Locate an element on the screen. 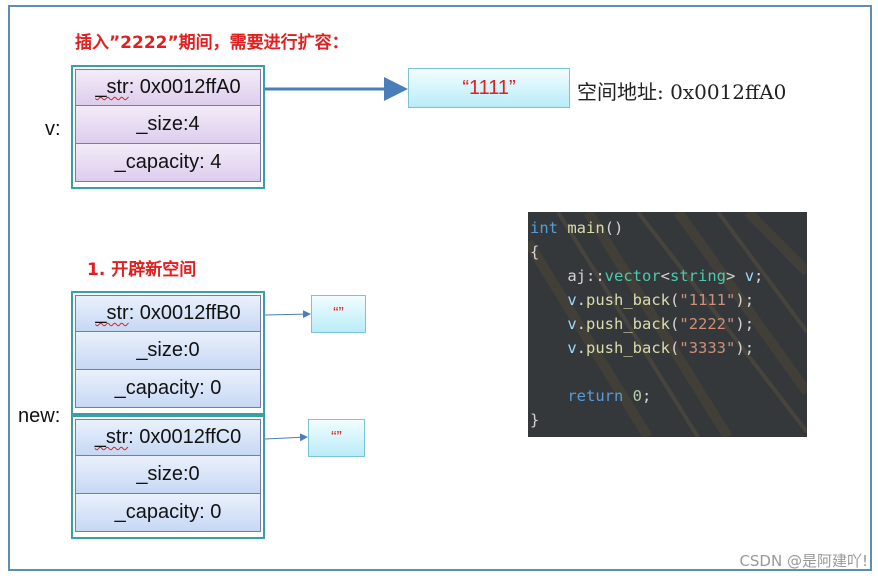 The height and width of the screenshot is (579, 878). new1-str-name: _str is located at coordinates (112, 313).